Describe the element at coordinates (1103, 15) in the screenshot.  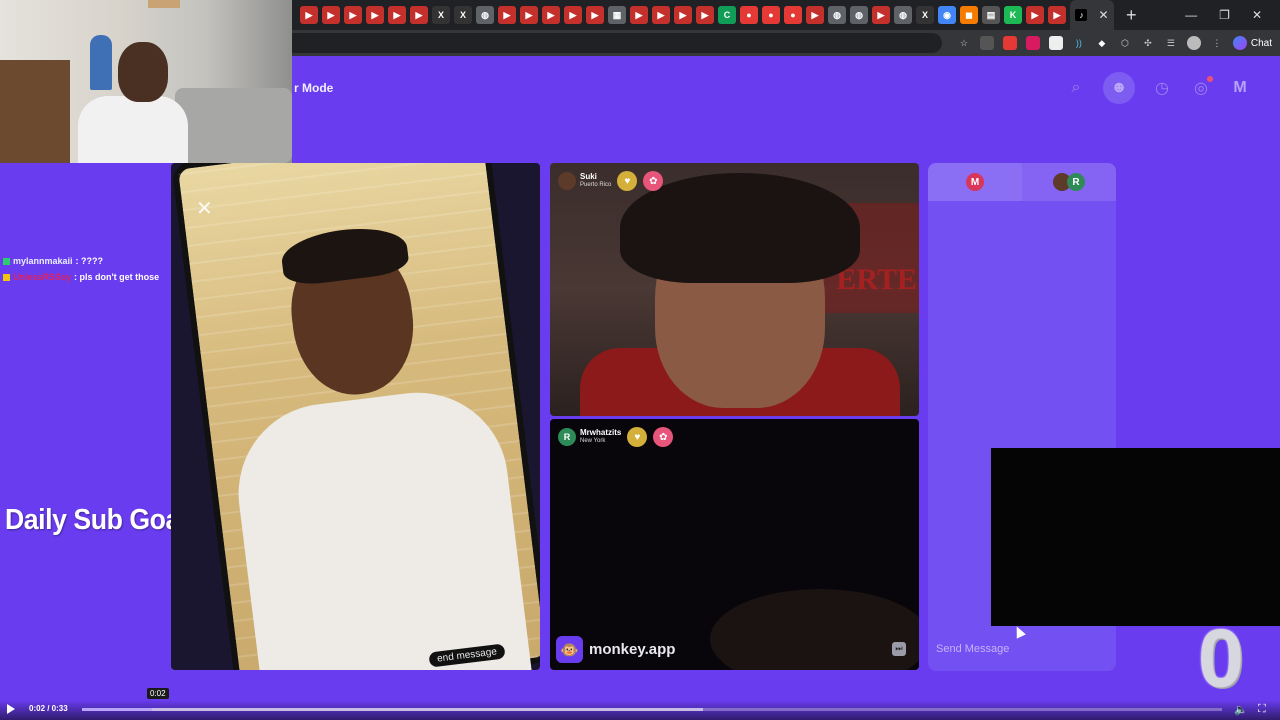
I see `close-tab-icon: ✕` at that location.